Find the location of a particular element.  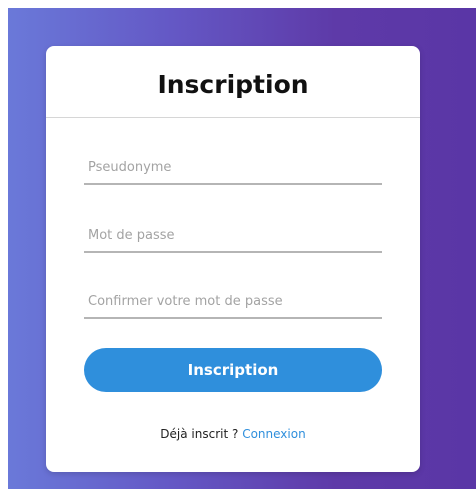

username-field-wrapper is located at coordinates (233, 170).